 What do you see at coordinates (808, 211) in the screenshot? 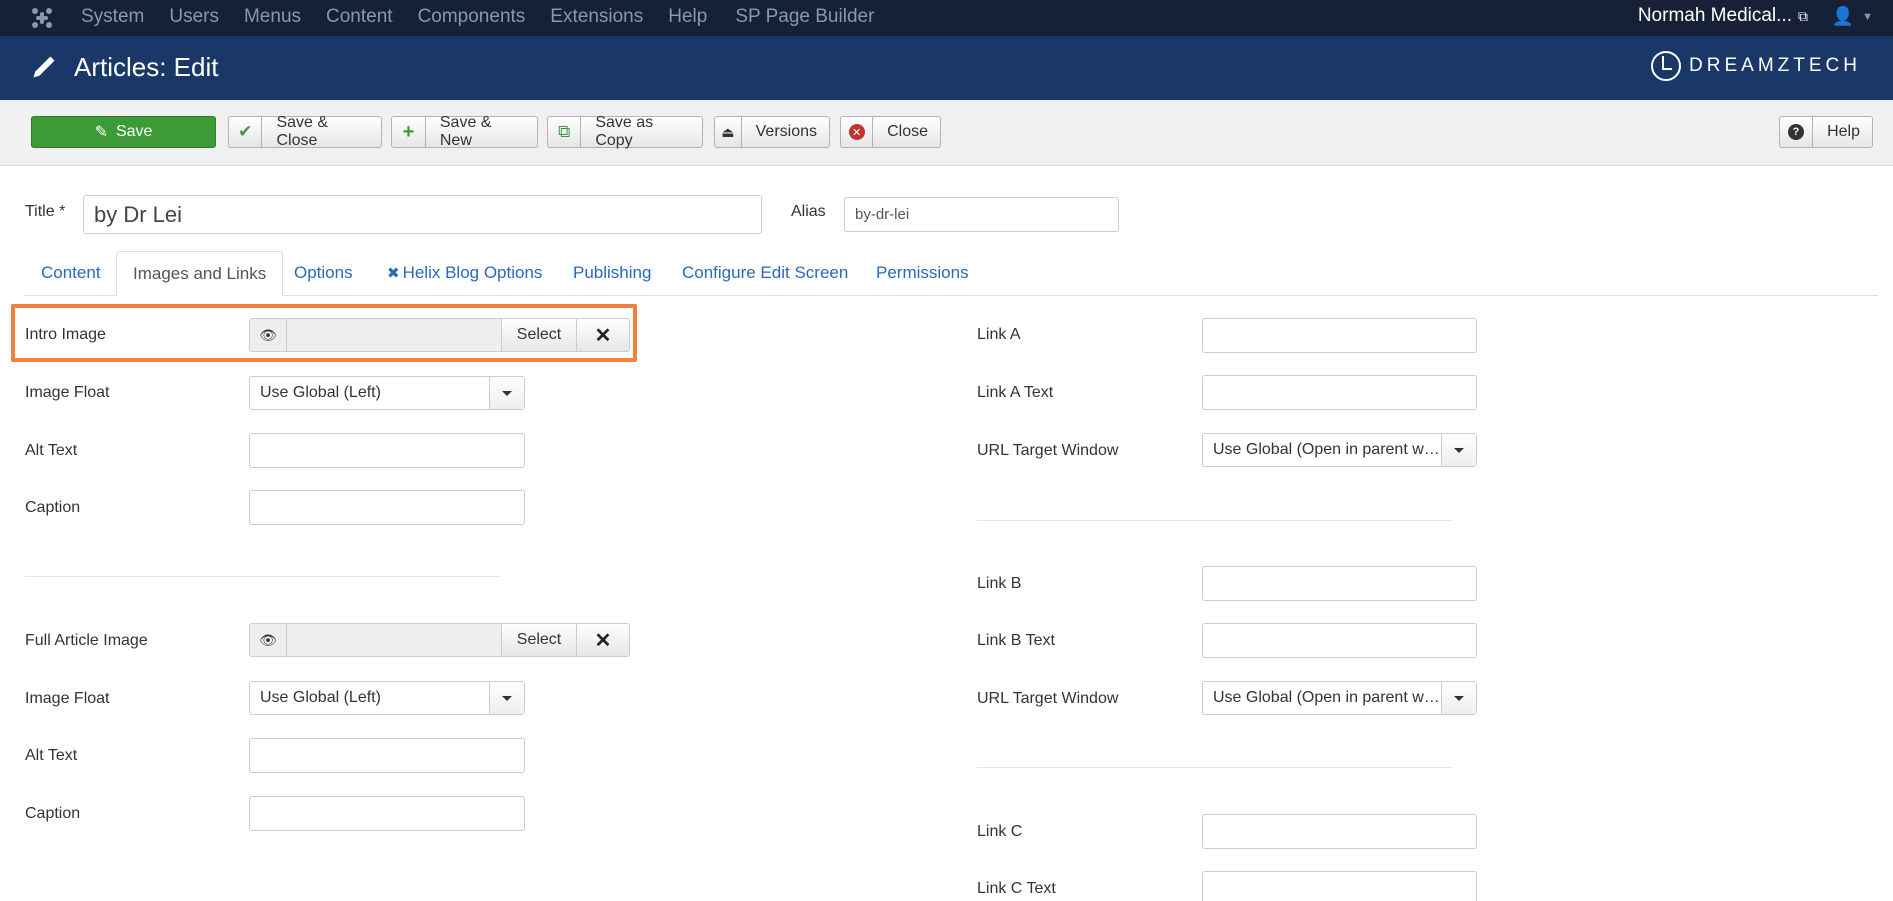
I see `alias-label: Alias` at bounding box center [808, 211].